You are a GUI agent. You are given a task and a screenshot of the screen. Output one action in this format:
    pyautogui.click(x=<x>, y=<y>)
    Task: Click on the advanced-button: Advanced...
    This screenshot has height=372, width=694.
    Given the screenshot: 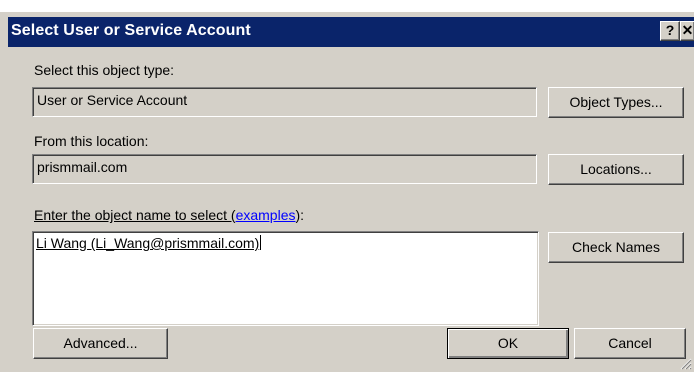 What is the action you would take?
    pyautogui.click(x=100, y=343)
    